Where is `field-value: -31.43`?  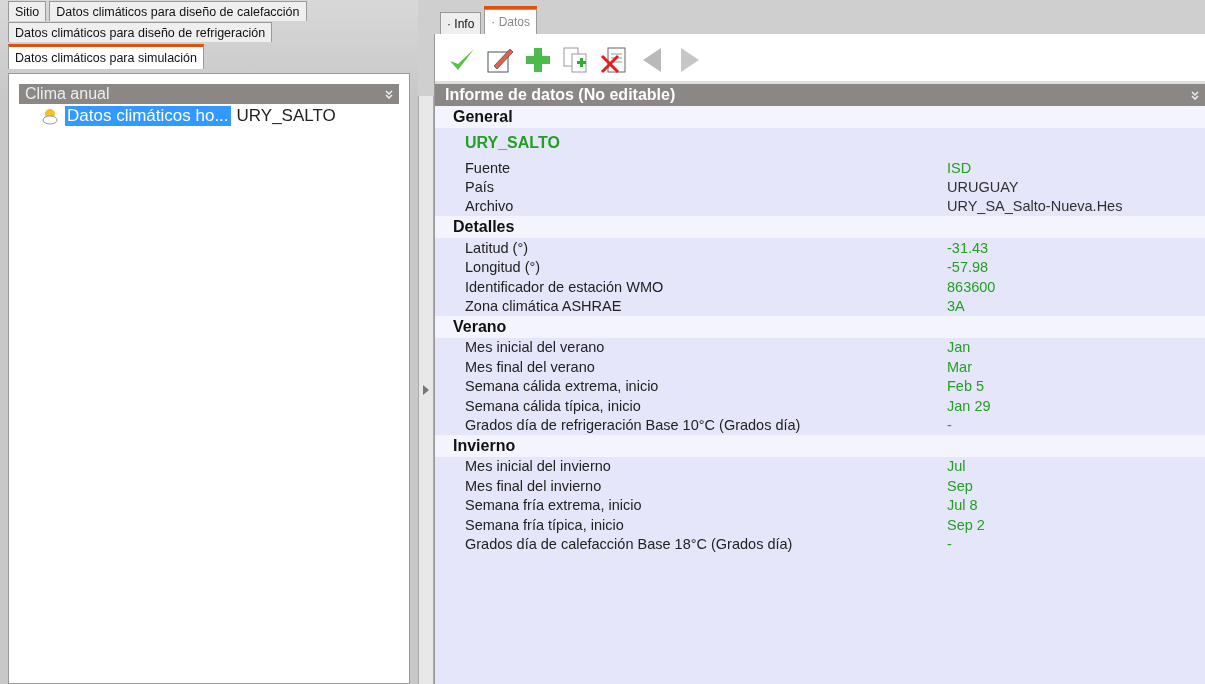 field-value: -31.43 is located at coordinates (968, 247).